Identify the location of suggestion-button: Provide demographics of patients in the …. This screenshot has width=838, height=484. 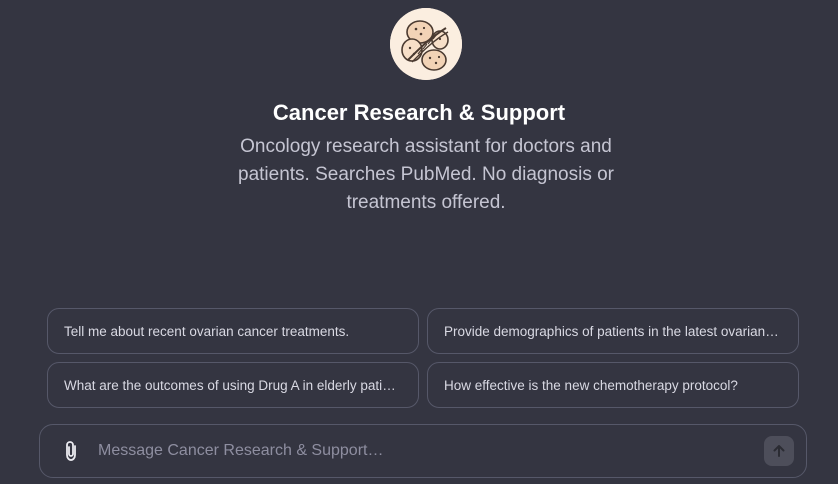
(613, 331).